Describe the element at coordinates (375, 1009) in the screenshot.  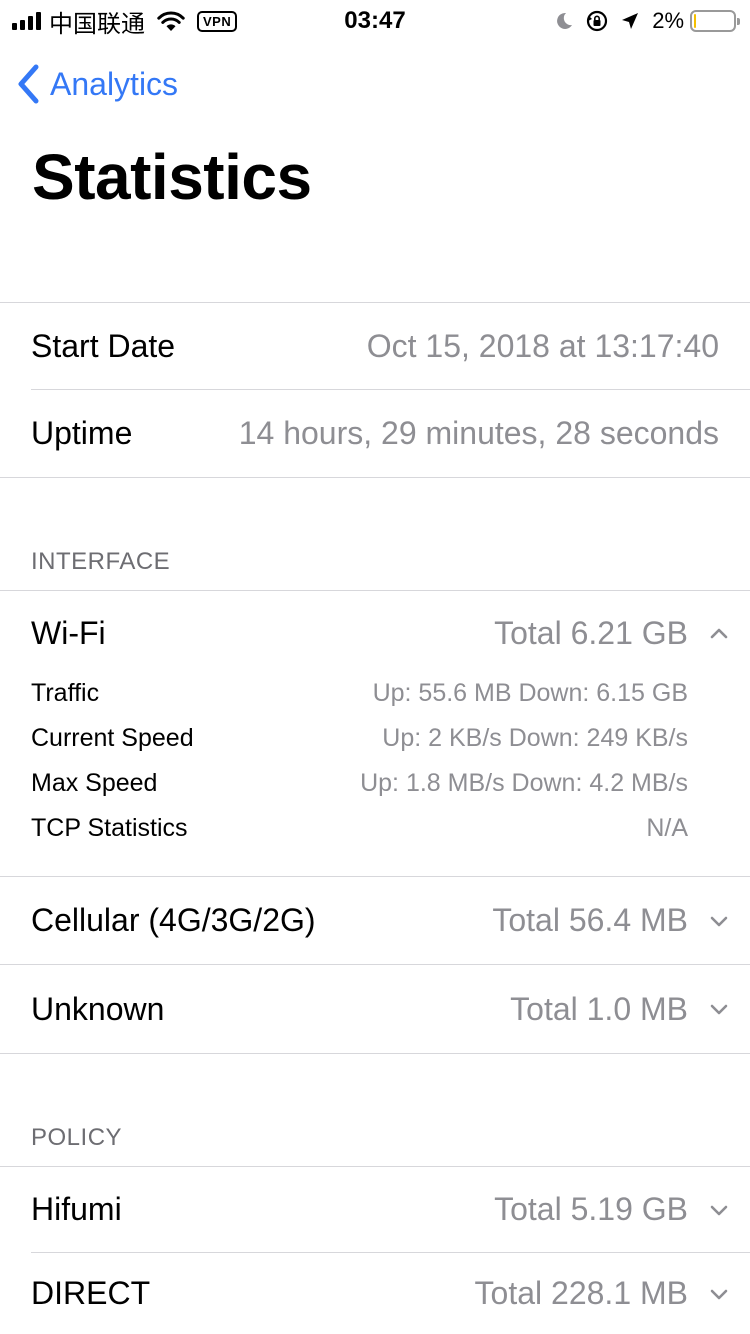
I see `interface-row-unknown: Unknown Total 1.0 MB` at that location.